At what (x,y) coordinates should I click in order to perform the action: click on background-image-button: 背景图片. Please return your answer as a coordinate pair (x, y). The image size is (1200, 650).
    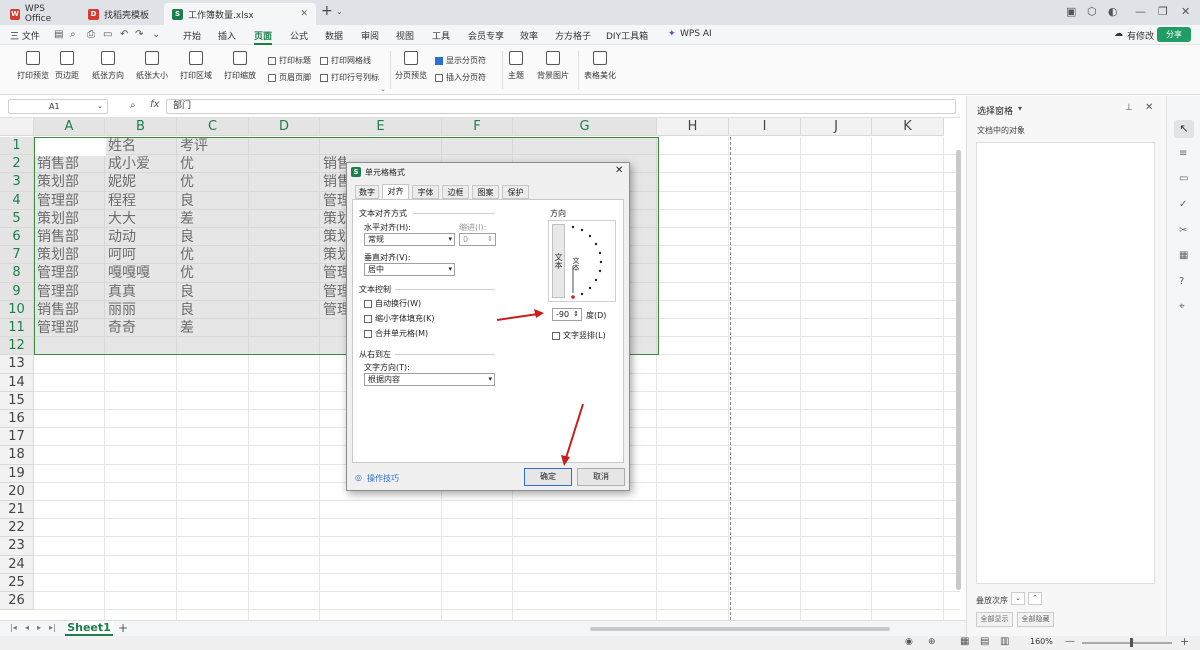
    Looking at the image, I should click on (553, 66).